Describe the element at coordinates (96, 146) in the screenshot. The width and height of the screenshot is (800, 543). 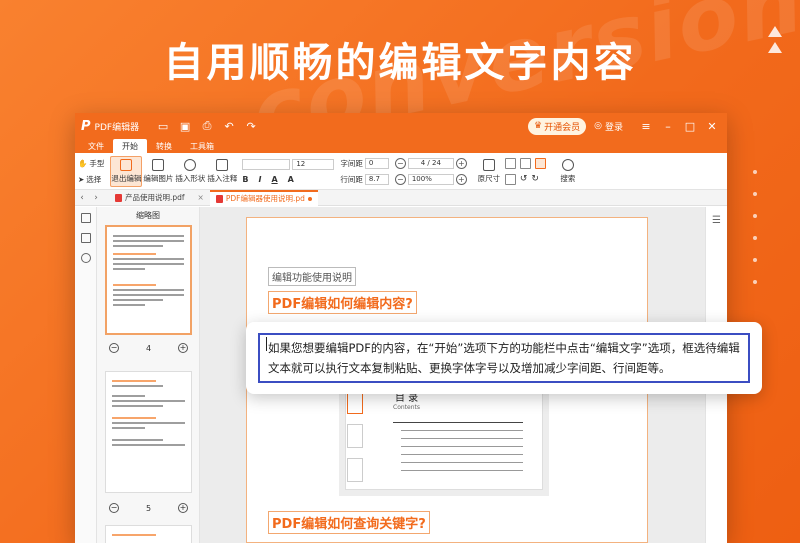
I see `tab-file: 文件` at that location.